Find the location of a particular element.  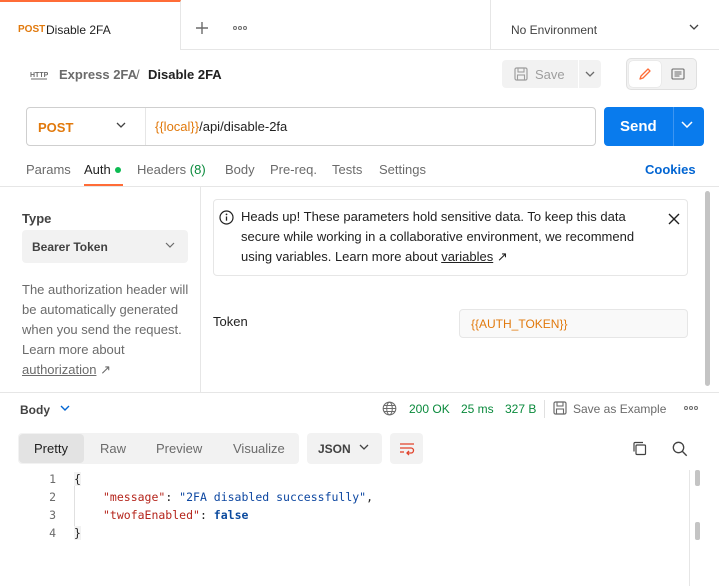

format-tab-preview: Preview is located at coordinates (179, 448).